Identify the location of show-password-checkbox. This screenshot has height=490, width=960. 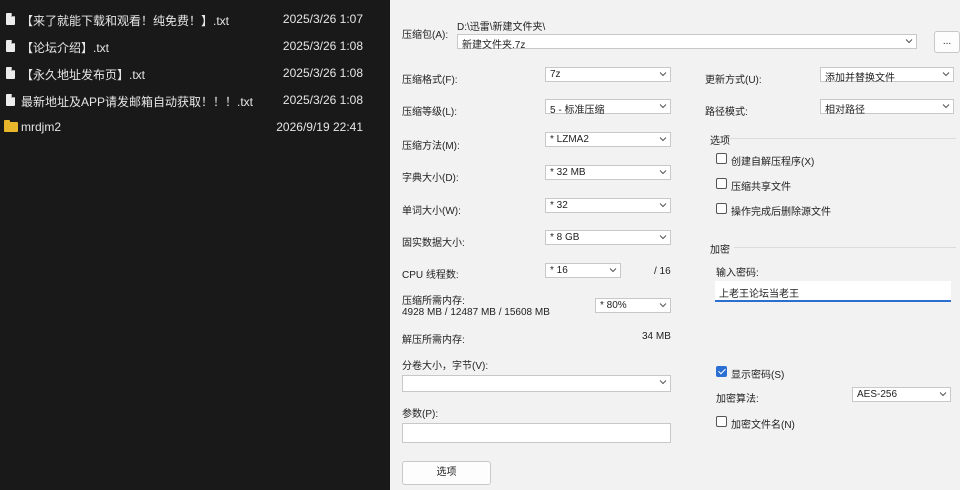
(721, 371).